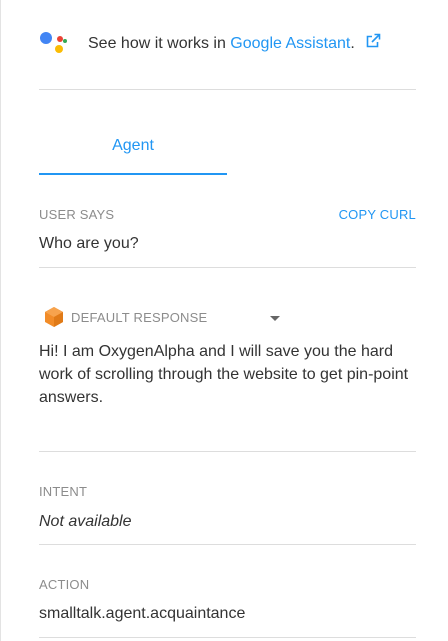 This screenshot has height=641, width=448. I want to click on tab-agent: Agent, so click(133, 146).